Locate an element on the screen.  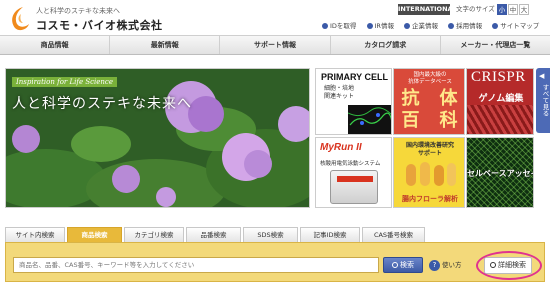
view-all-label: すべて見る is located at coordinates (545, 100).